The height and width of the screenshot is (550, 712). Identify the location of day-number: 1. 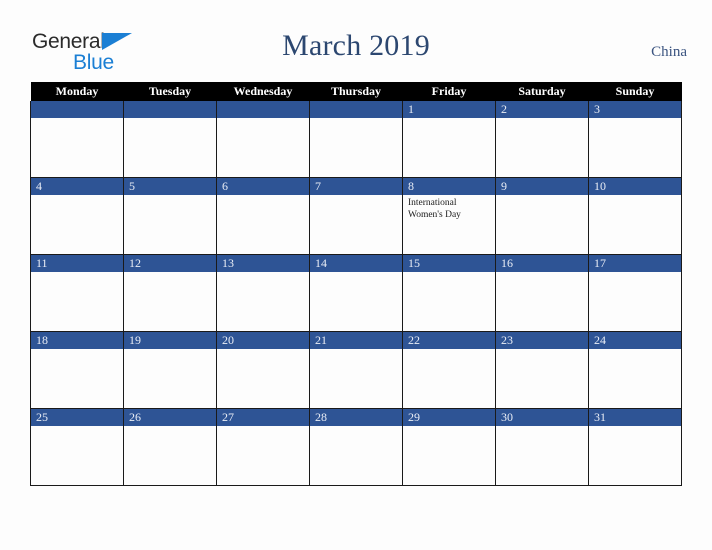
(449, 109).